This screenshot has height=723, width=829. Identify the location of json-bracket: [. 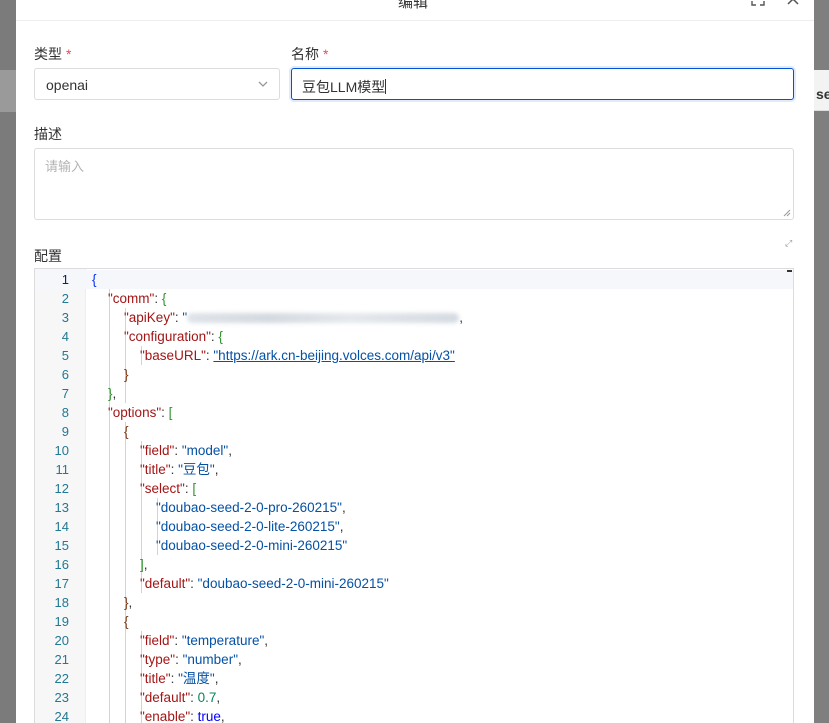
(170, 412).